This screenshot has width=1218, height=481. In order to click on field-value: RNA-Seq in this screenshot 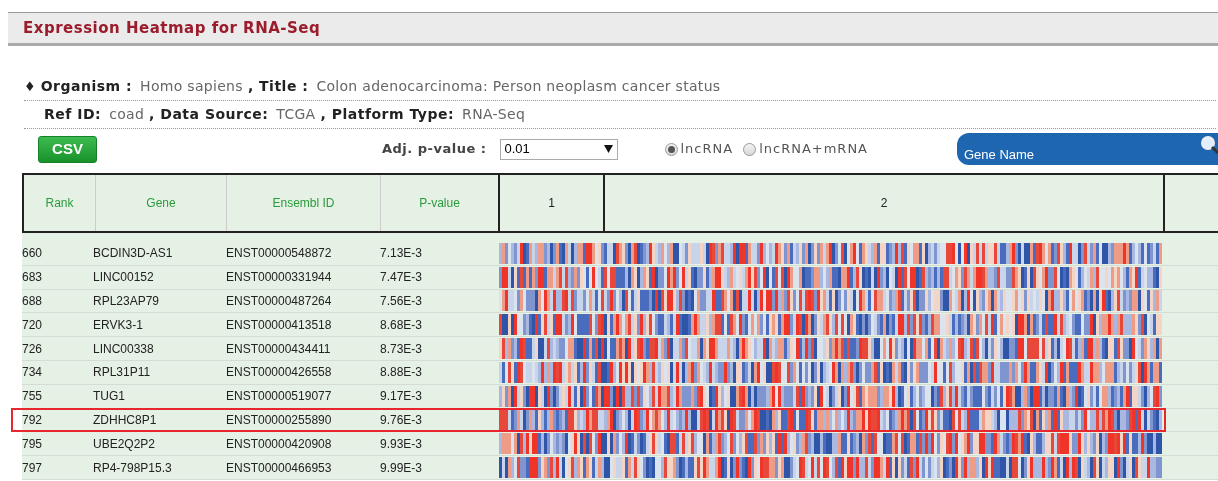, I will do `click(494, 114)`.